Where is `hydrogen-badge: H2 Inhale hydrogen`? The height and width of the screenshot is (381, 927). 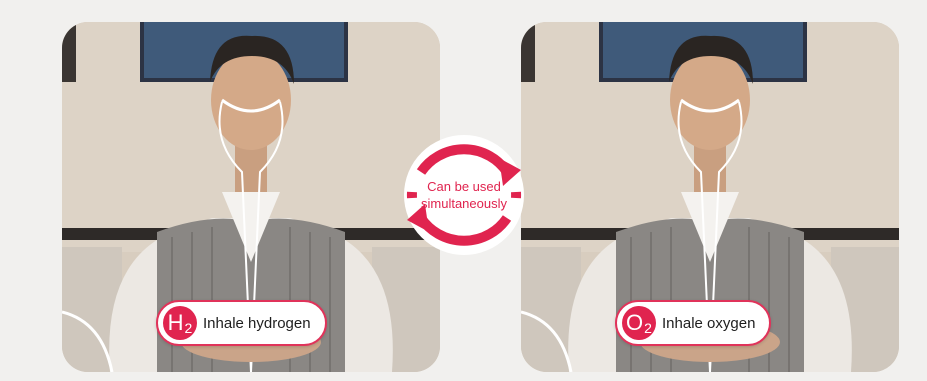 hydrogen-badge: H2 Inhale hydrogen is located at coordinates (241, 323).